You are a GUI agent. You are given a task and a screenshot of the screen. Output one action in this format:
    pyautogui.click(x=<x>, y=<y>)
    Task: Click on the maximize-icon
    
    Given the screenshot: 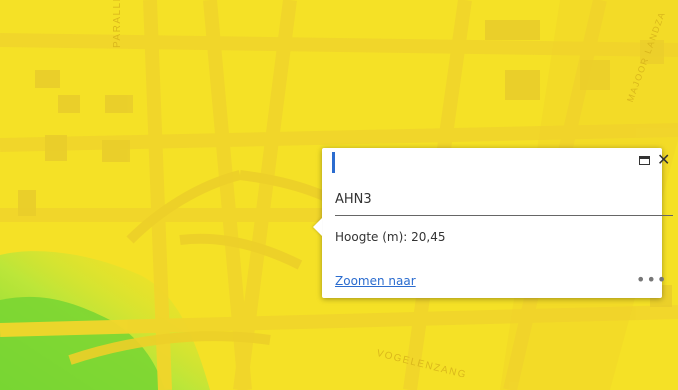 What is the action you would take?
    pyautogui.click(x=644, y=160)
    